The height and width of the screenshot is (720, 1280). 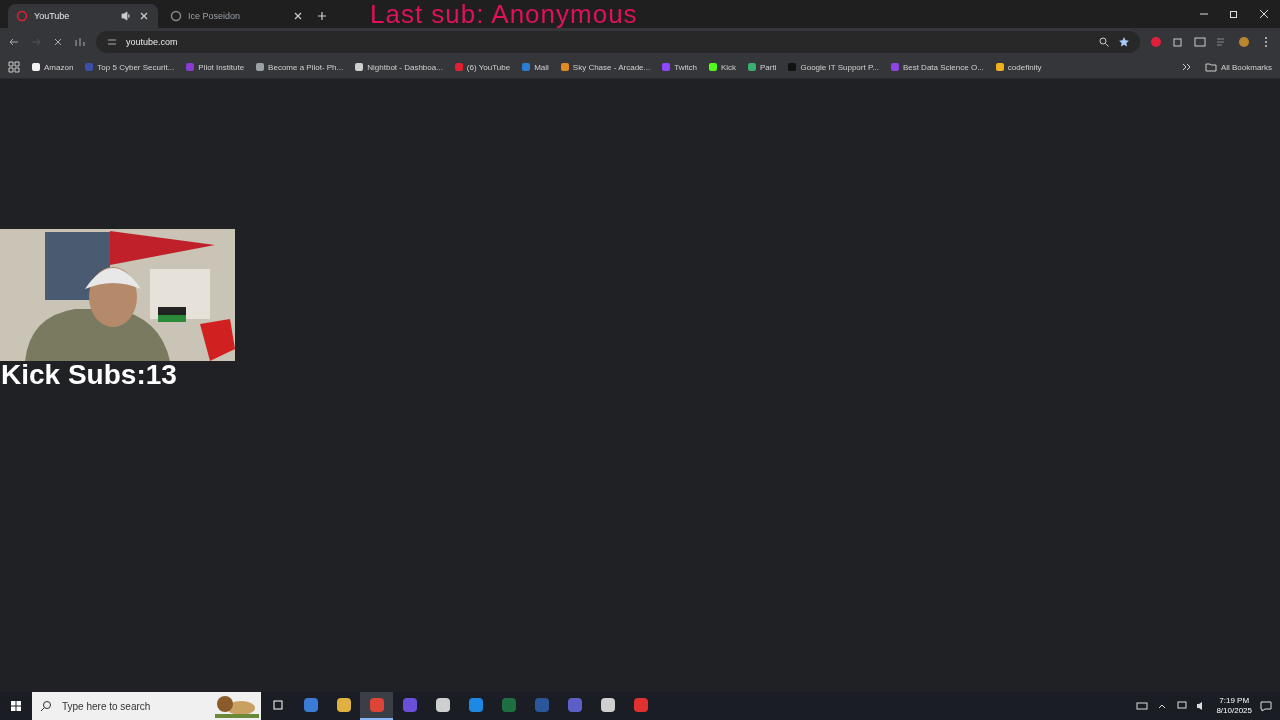 What do you see at coordinates (1238, 67) in the screenshot?
I see `all-bookmarks-link: All Bookmarks` at bounding box center [1238, 67].